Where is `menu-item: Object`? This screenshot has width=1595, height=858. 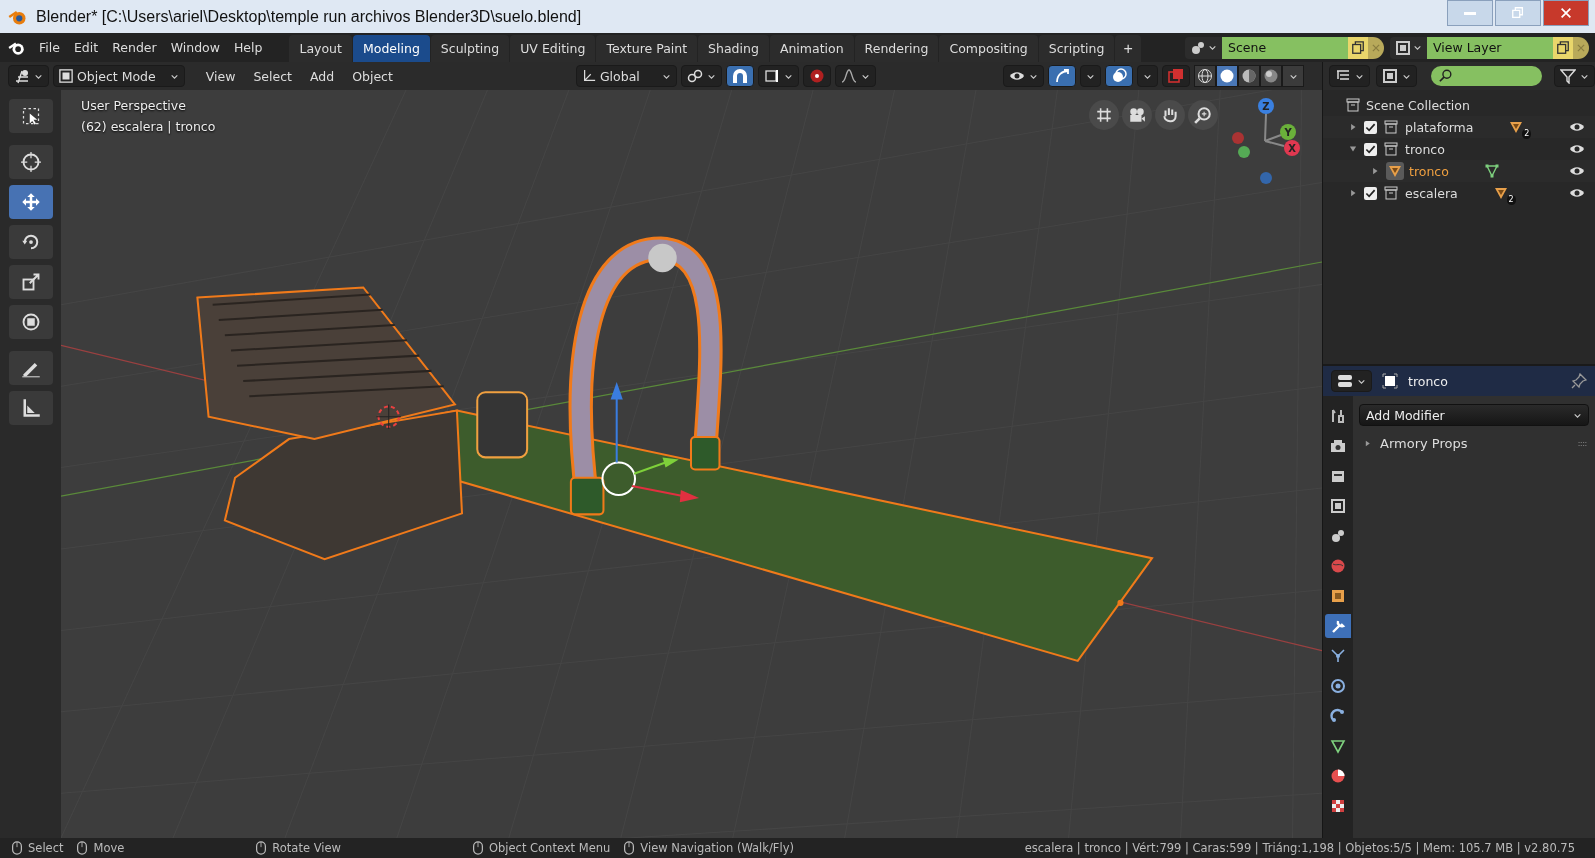
menu-item: Object is located at coordinates (372, 76).